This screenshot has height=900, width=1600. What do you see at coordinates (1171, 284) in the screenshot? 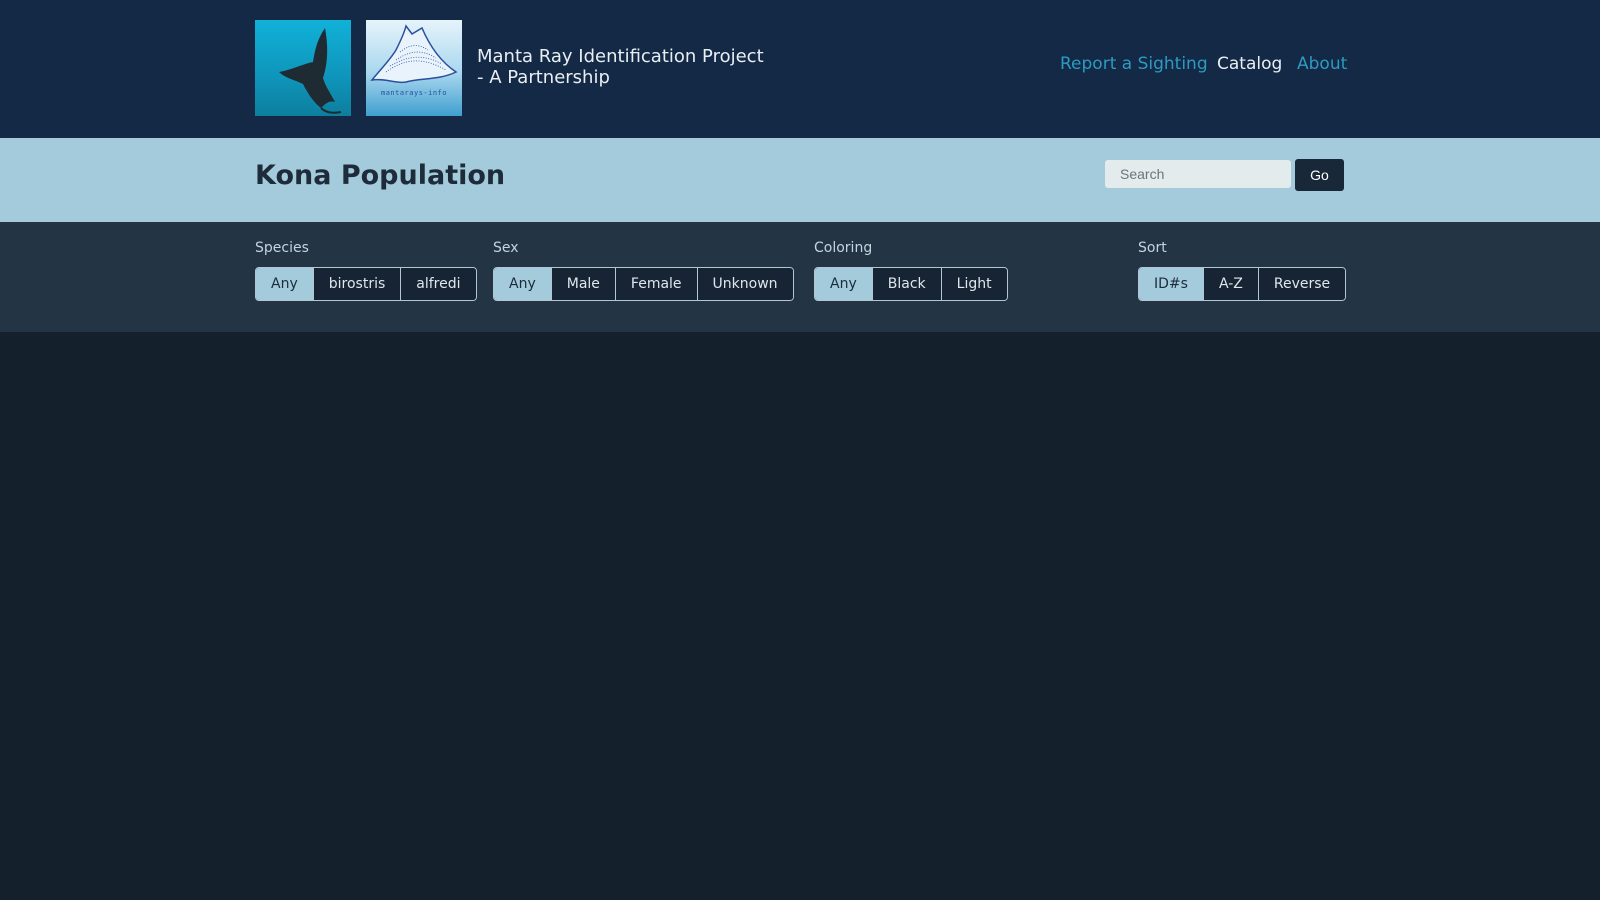
I see `sort-ids-button: ID#s` at bounding box center [1171, 284].